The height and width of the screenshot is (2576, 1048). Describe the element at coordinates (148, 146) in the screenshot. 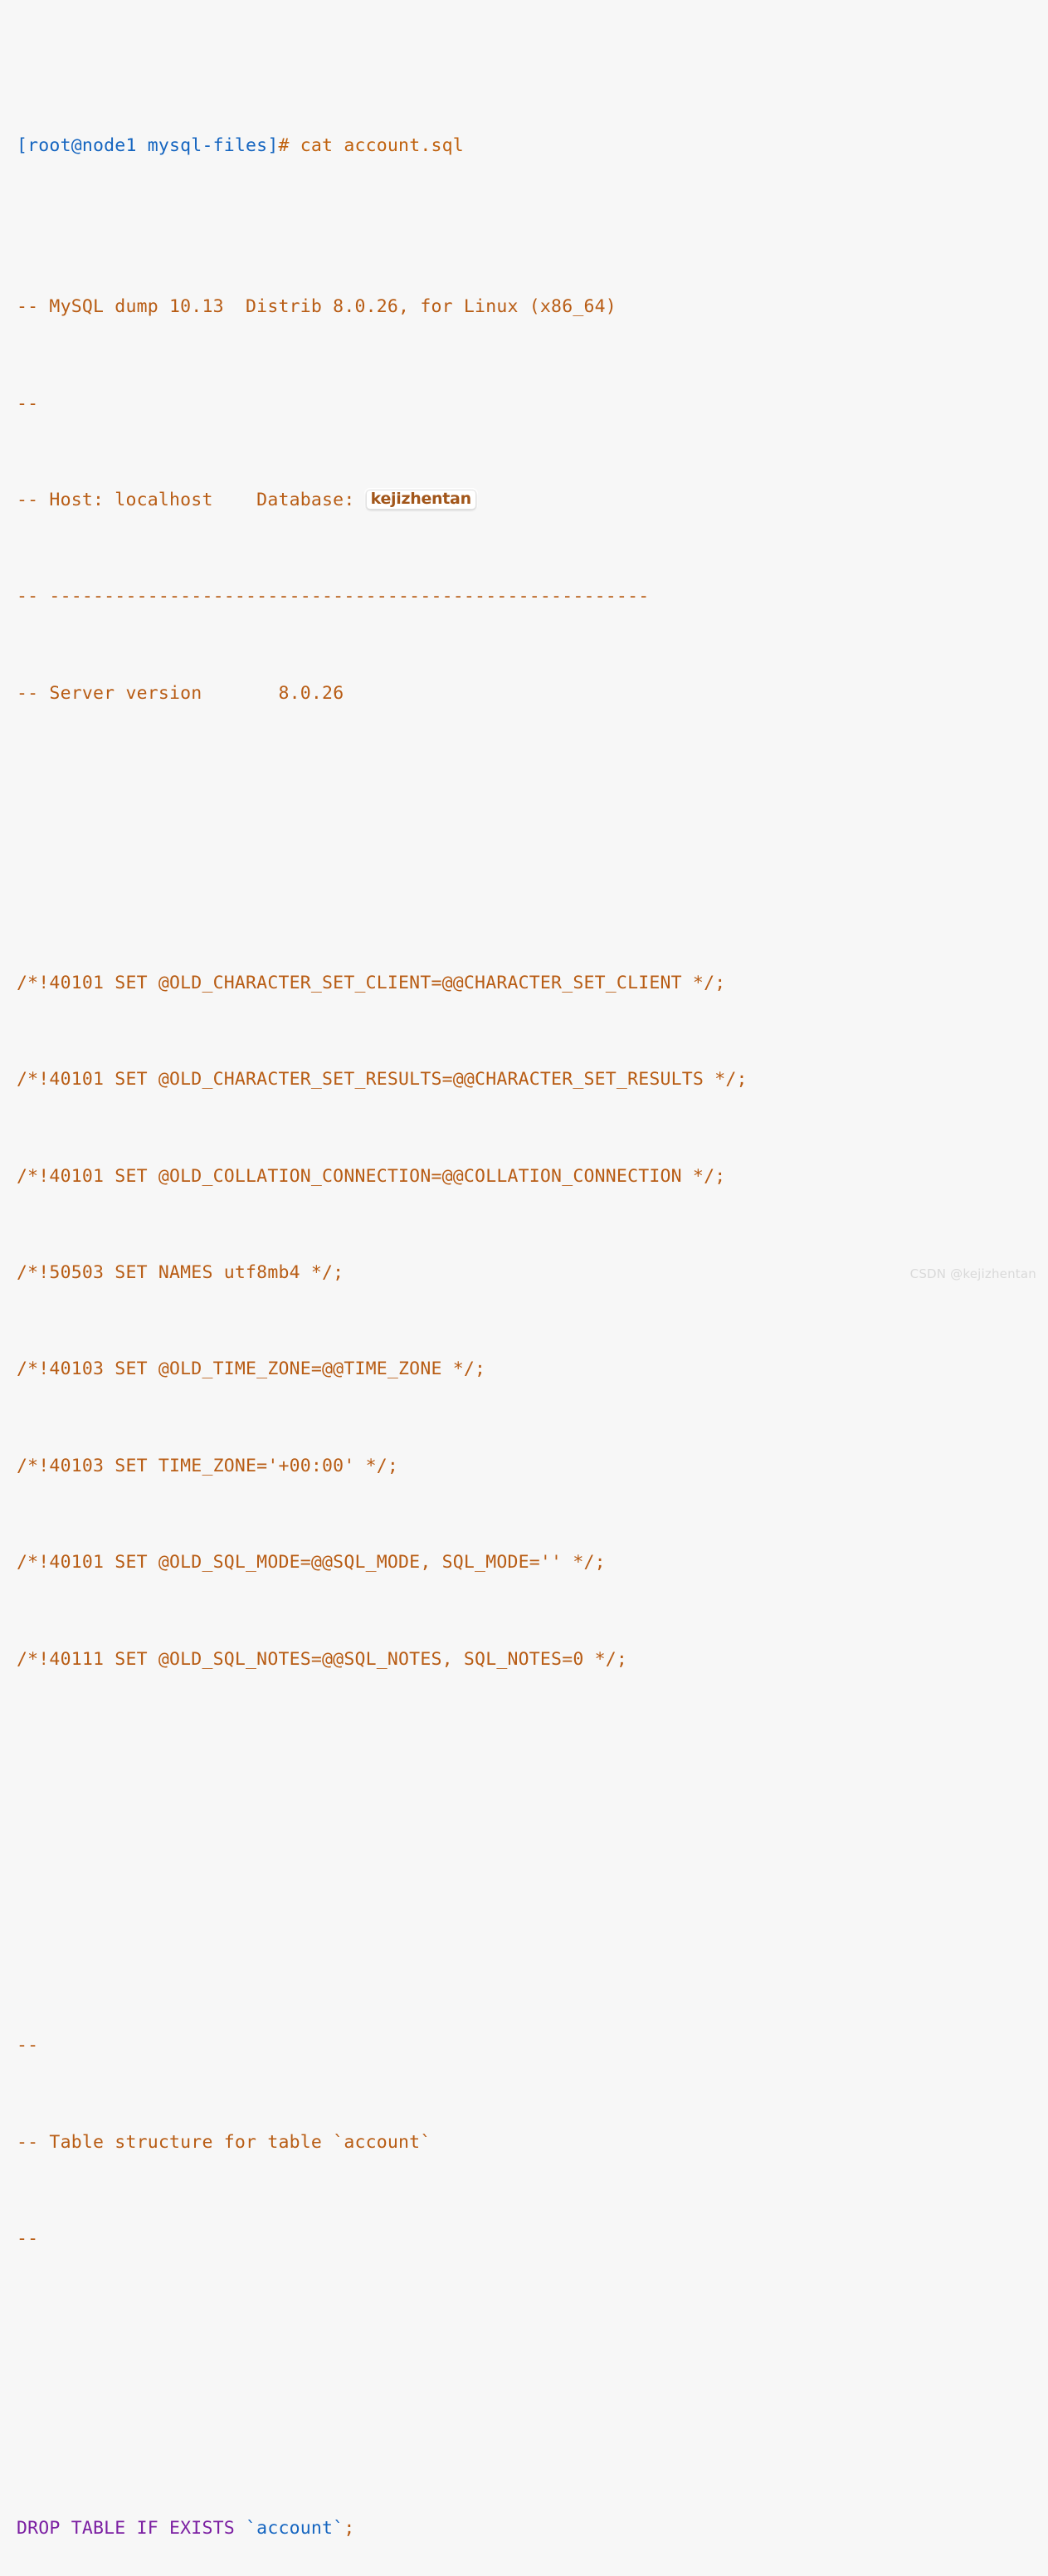

I see `shell-prompt: [root@node1 mysql-files]` at that location.